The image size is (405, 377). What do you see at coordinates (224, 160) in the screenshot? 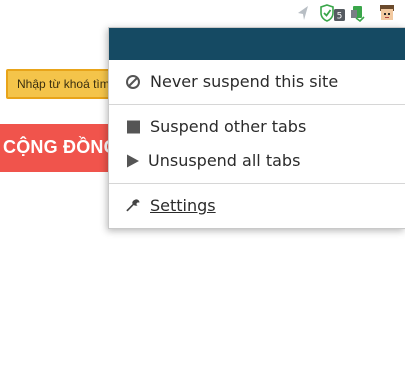
I see `unsuspend-all-label: Unsuspend all tabs` at bounding box center [224, 160].